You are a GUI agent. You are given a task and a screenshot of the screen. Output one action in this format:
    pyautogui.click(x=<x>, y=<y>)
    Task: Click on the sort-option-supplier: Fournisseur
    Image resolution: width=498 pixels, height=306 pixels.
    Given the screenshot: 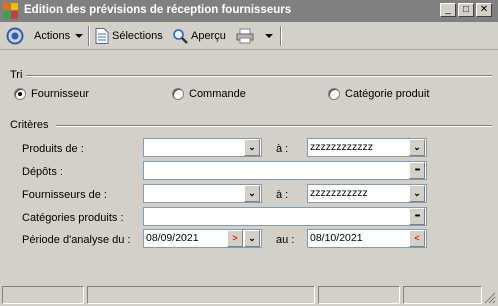 What is the action you would take?
    pyautogui.click(x=51, y=94)
    